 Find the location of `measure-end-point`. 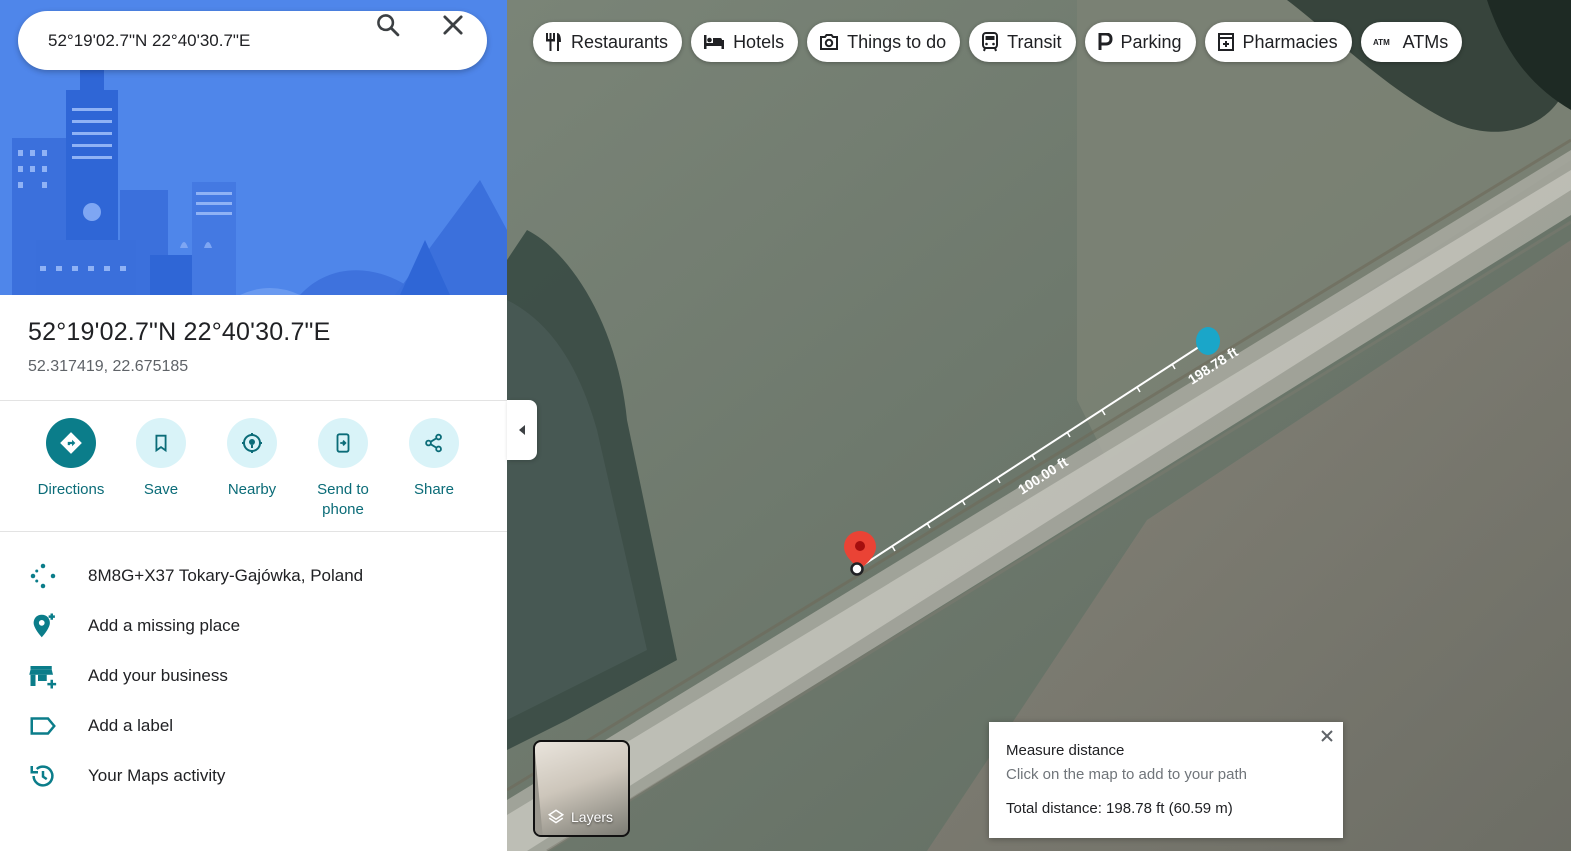

measure-end-point is located at coordinates (1208, 341).